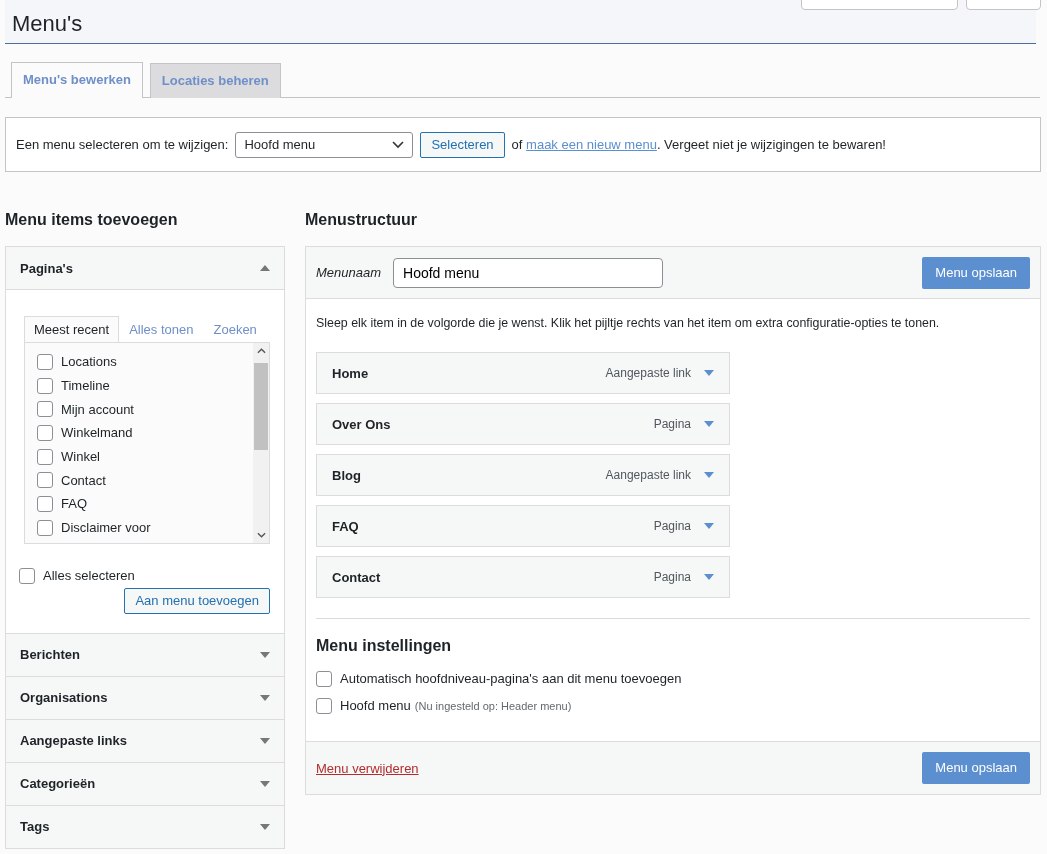 The width and height of the screenshot is (1047, 854). What do you see at coordinates (145, 783) in the screenshot?
I see `accordion-header: Categorieën` at bounding box center [145, 783].